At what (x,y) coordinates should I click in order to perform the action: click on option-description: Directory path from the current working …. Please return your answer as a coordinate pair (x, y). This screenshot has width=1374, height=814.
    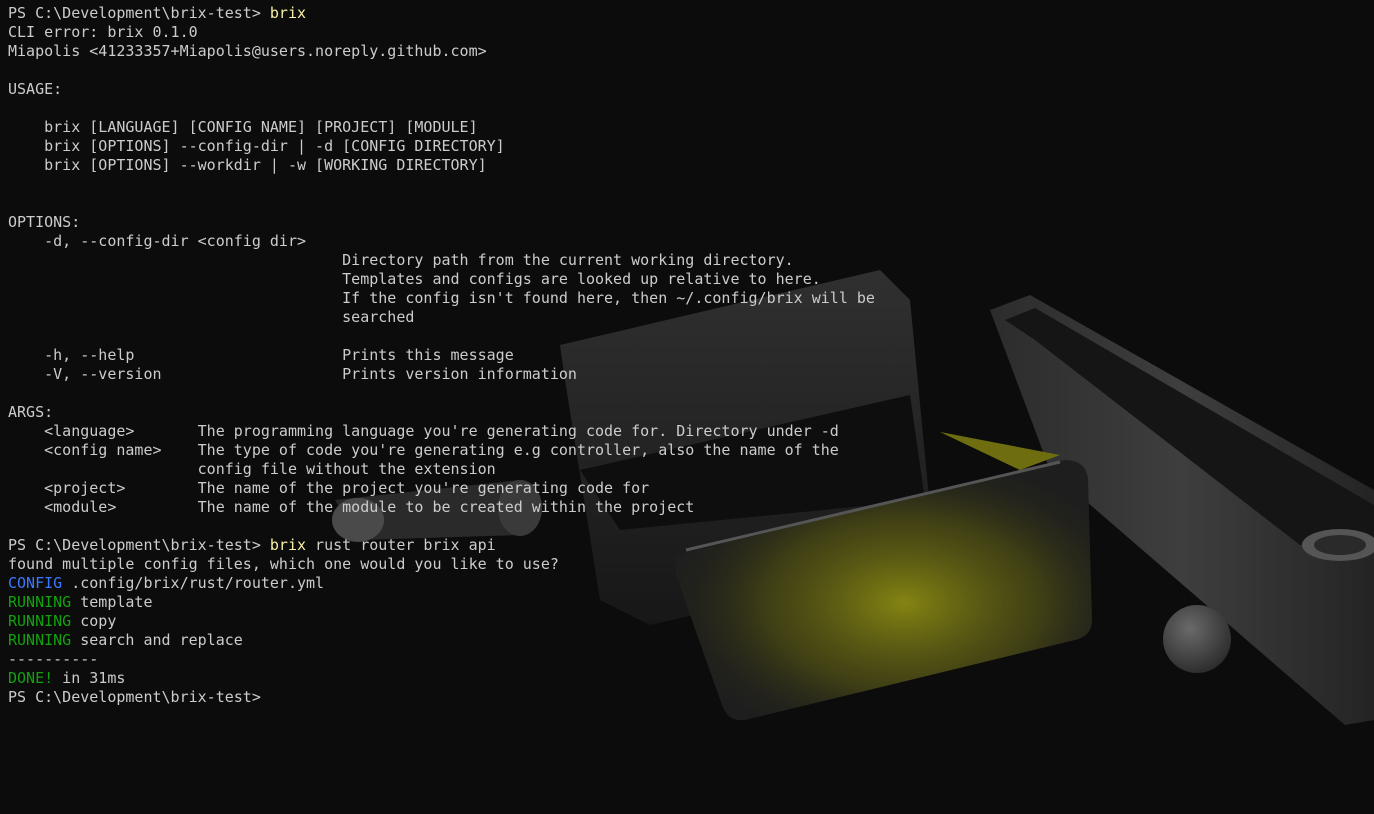
    Looking at the image, I should click on (401, 260).